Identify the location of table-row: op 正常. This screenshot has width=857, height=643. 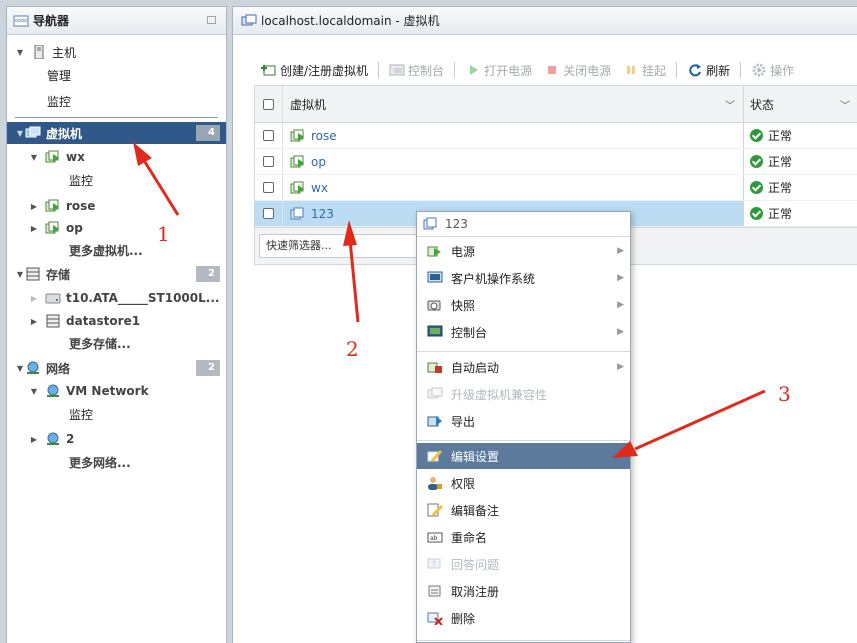
(556, 162).